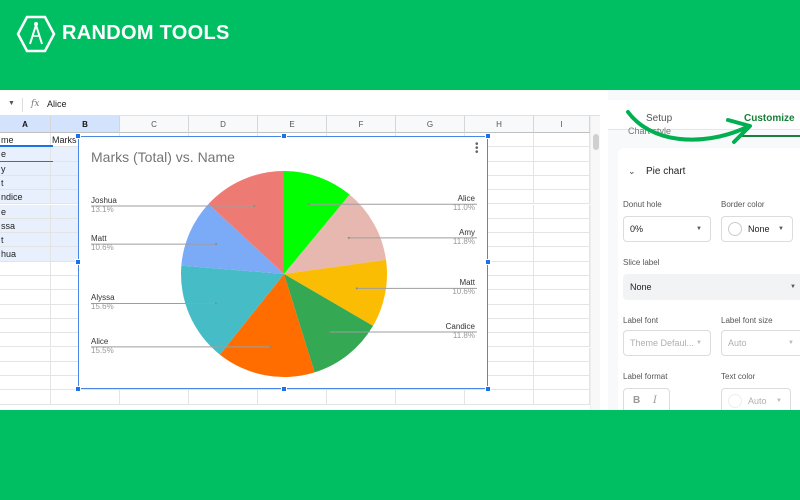 The height and width of the screenshot is (500, 800). Describe the element at coordinates (300, 105) in the screenshot. I see `formula-bar: ▼ fx Alice` at that location.